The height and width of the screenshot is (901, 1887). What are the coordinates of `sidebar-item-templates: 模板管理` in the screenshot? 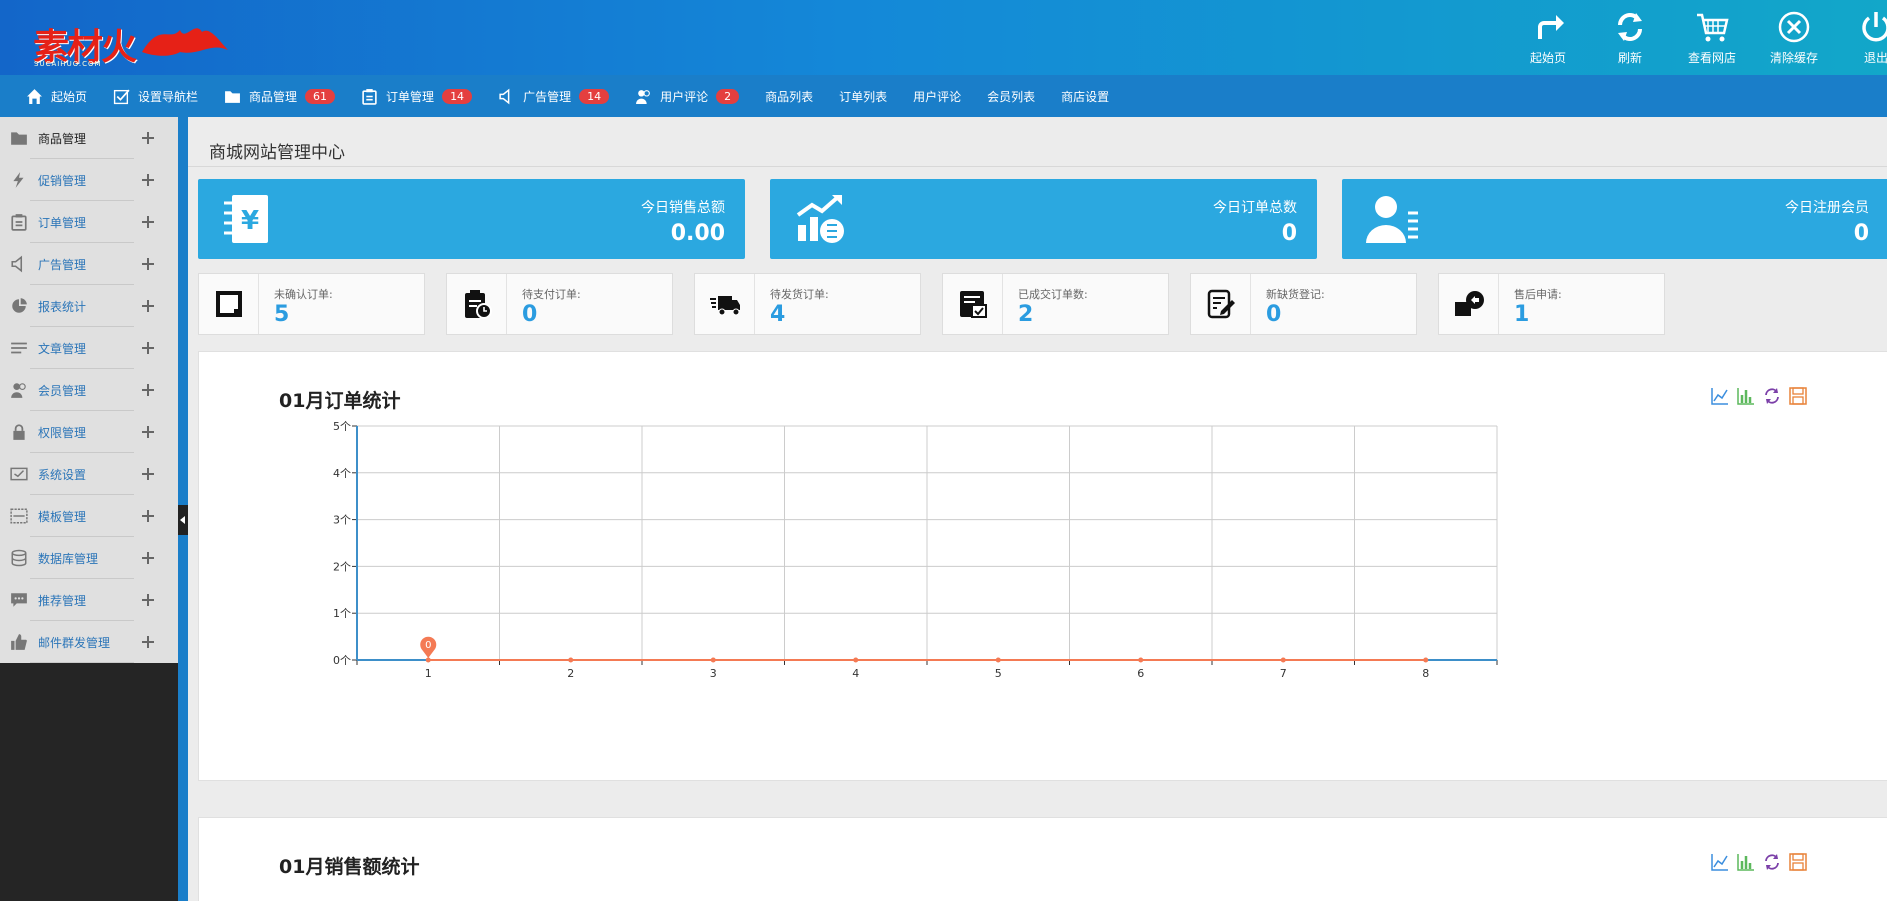 It's located at (89, 516).